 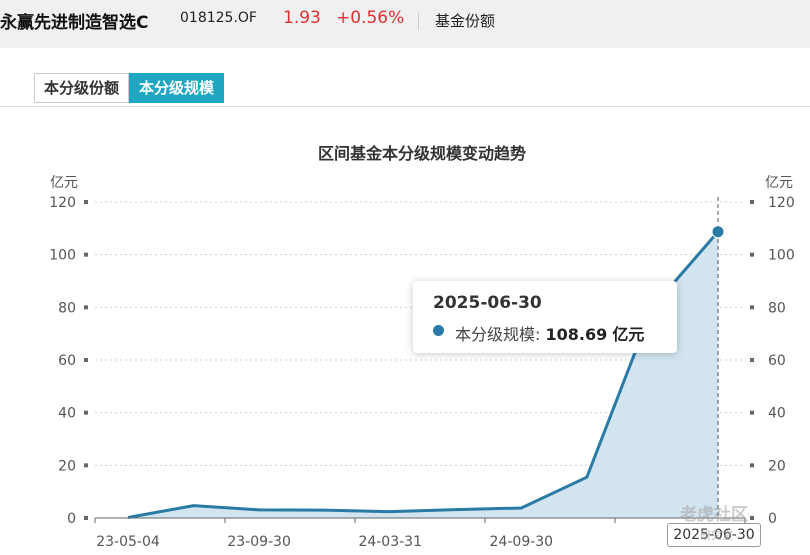 I want to click on watermark-sub: 研究室, so click(x=716, y=535).